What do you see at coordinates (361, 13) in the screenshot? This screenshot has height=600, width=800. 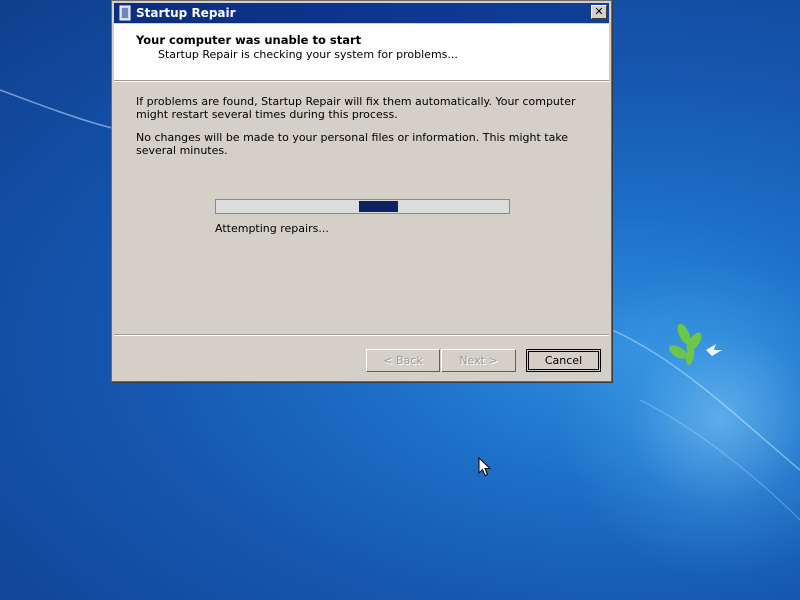 I see `title-bar: Startup Repair ✕` at bounding box center [361, 13].